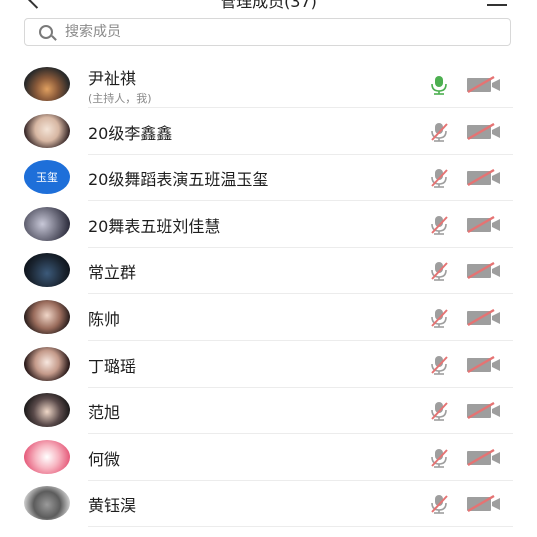 The image size is (537, 537). What do you see at coordinates (252, 132) in the screenshot?
I see `member-info: 20级李鑫鑫` at bounding box center [252, 132].